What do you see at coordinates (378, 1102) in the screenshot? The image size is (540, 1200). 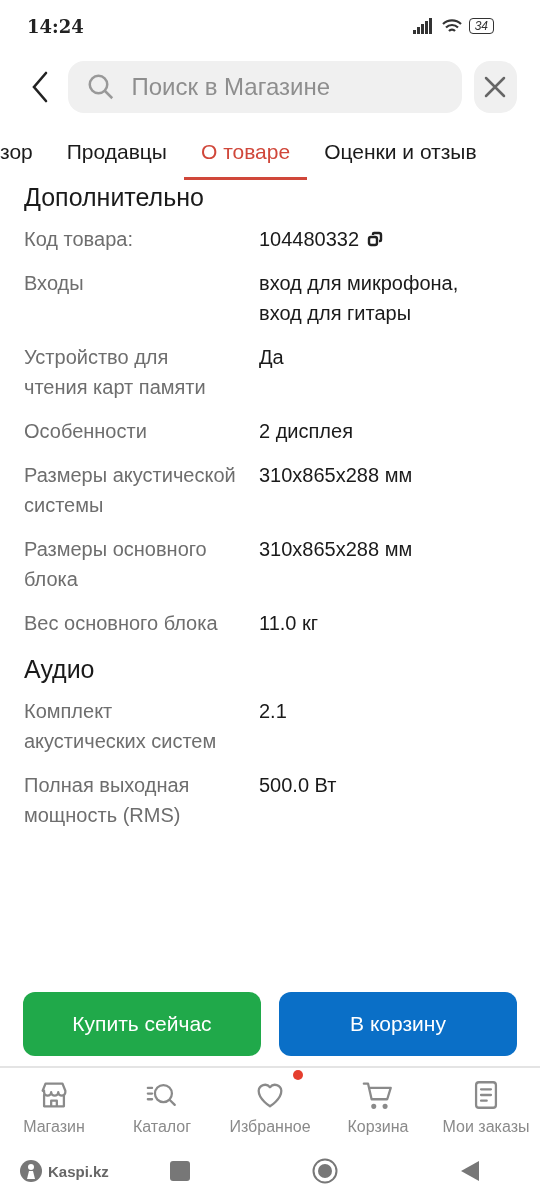 I see `nav-item: Корзина` at bounding box center [378, 1102].